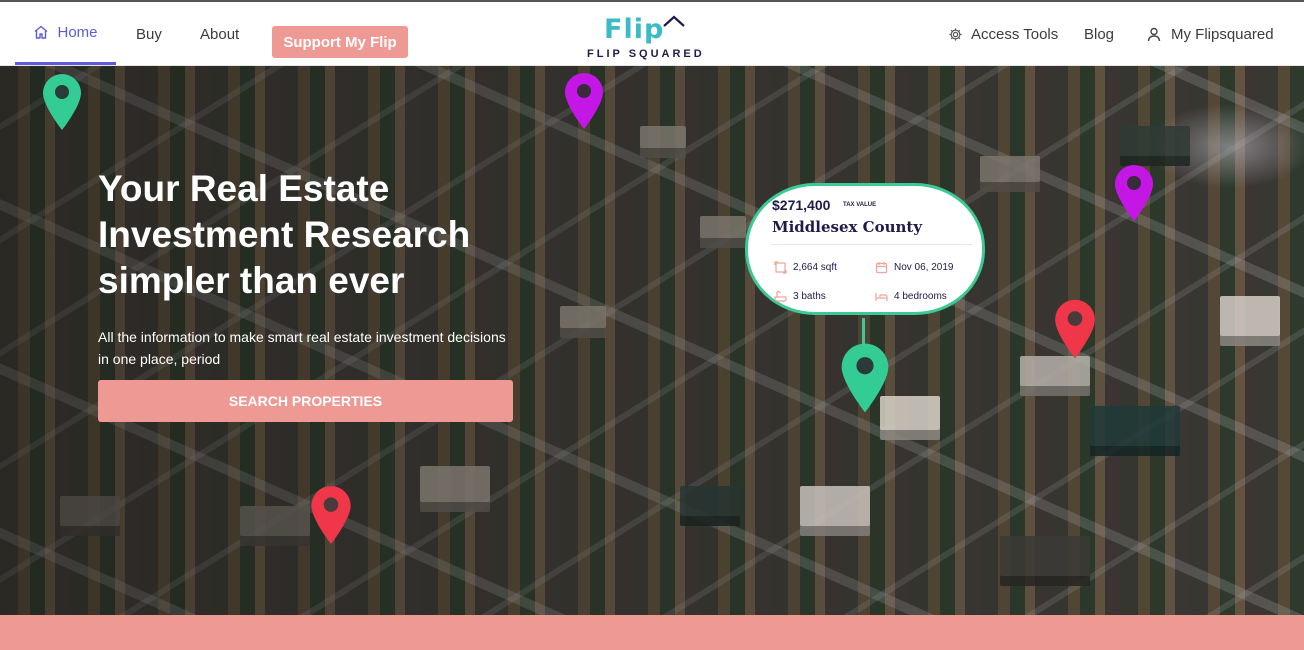  I want to click on nav-my-flipsquared: My Flipsquared, so click(1210, 34).